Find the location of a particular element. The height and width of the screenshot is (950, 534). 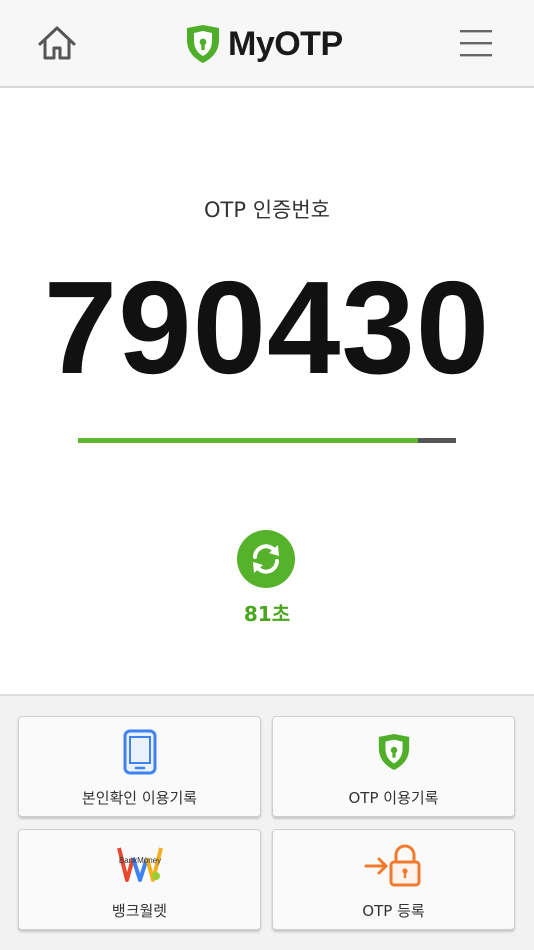

refresh-icon is located at coordinates (266, 559).